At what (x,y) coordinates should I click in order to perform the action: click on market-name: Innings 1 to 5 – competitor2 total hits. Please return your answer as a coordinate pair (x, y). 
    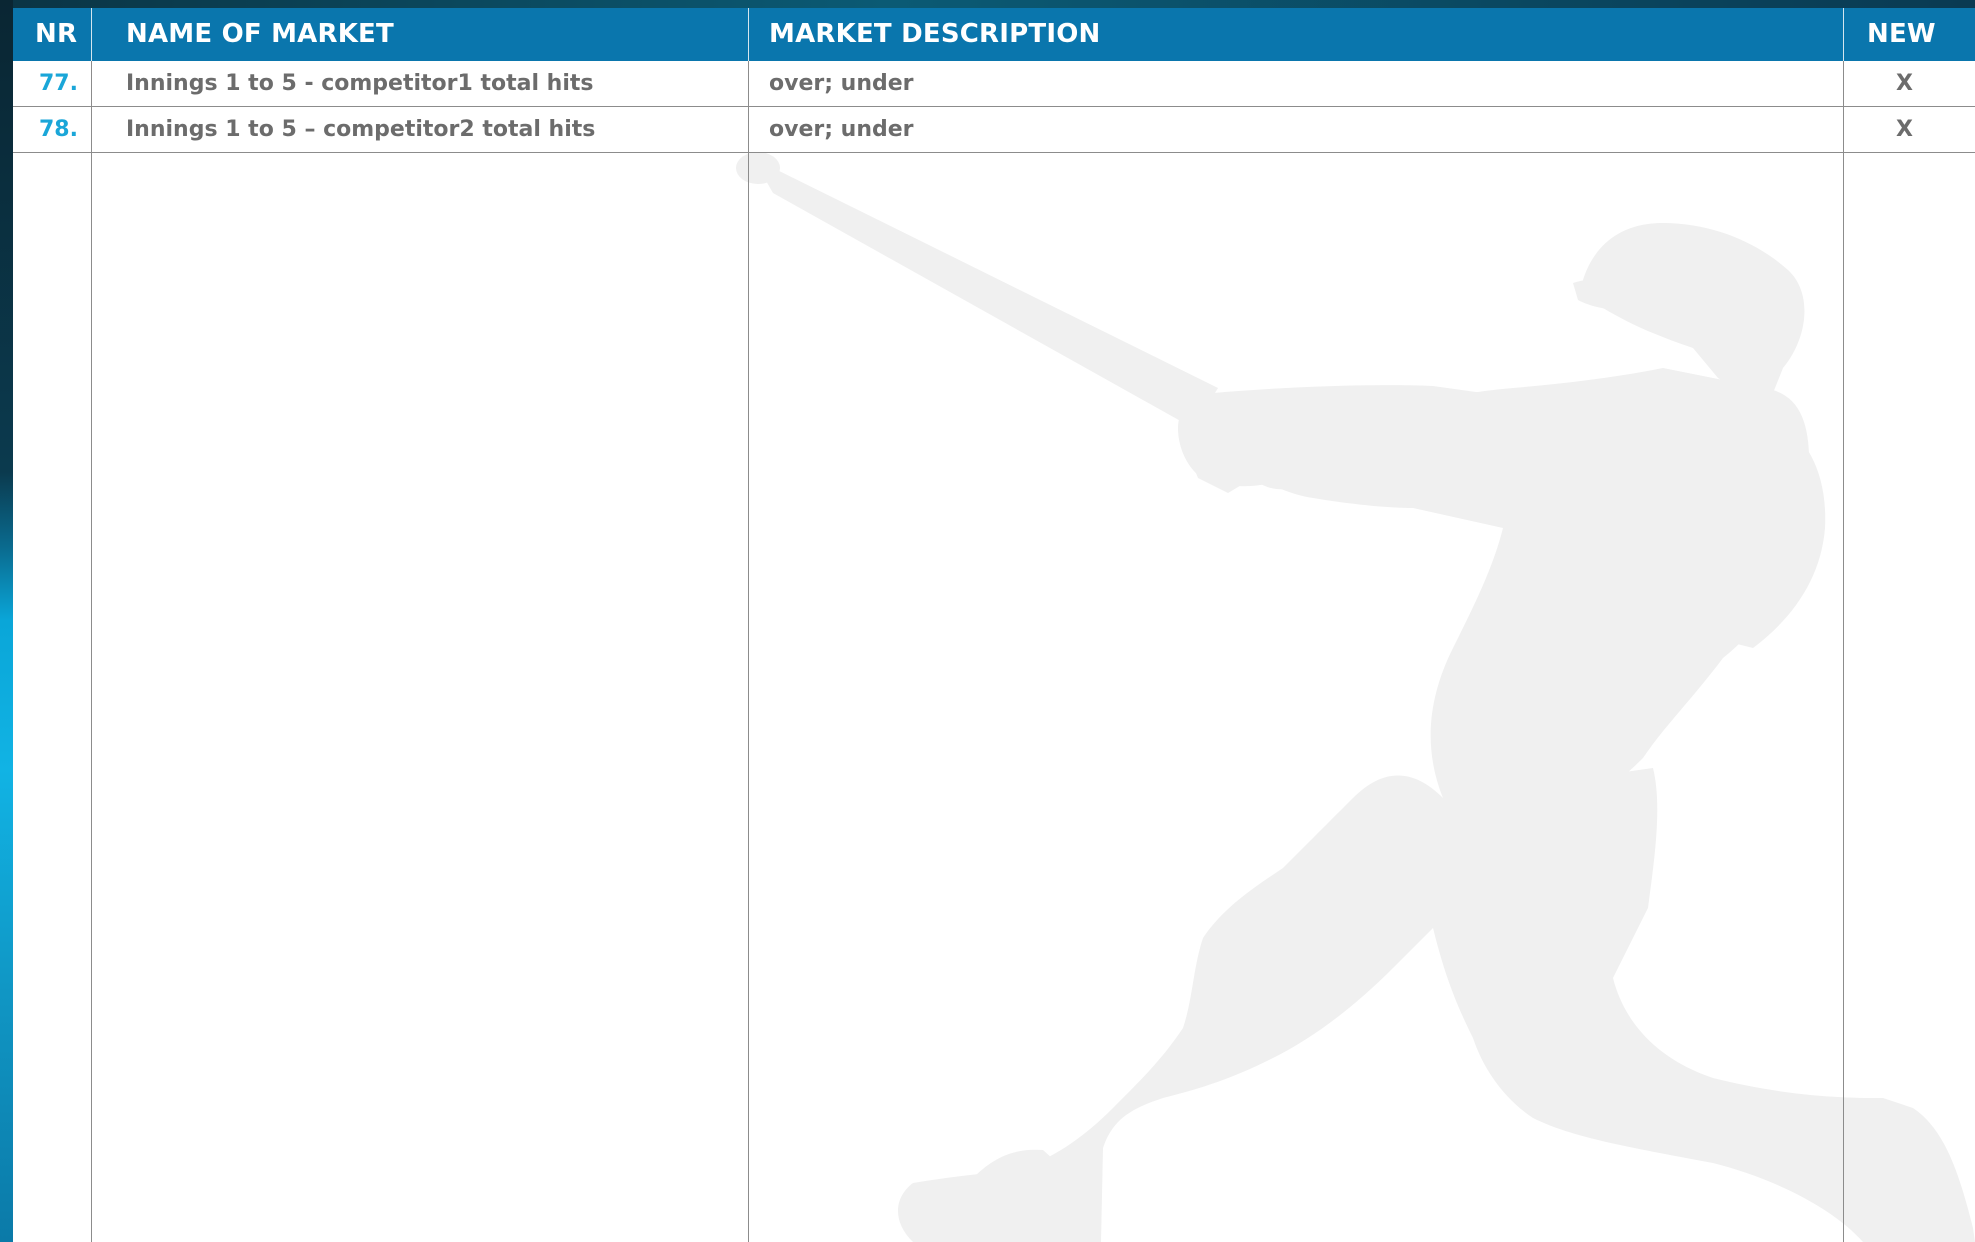
    Looking at the image, I should click on (361, 129).